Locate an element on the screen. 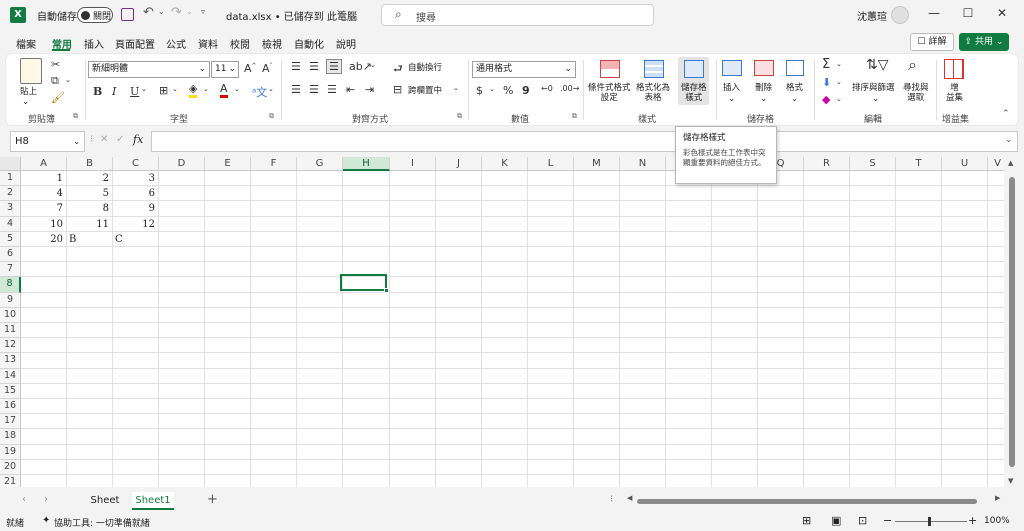  comma-icon: 9 is located at coordinates (526, 90).